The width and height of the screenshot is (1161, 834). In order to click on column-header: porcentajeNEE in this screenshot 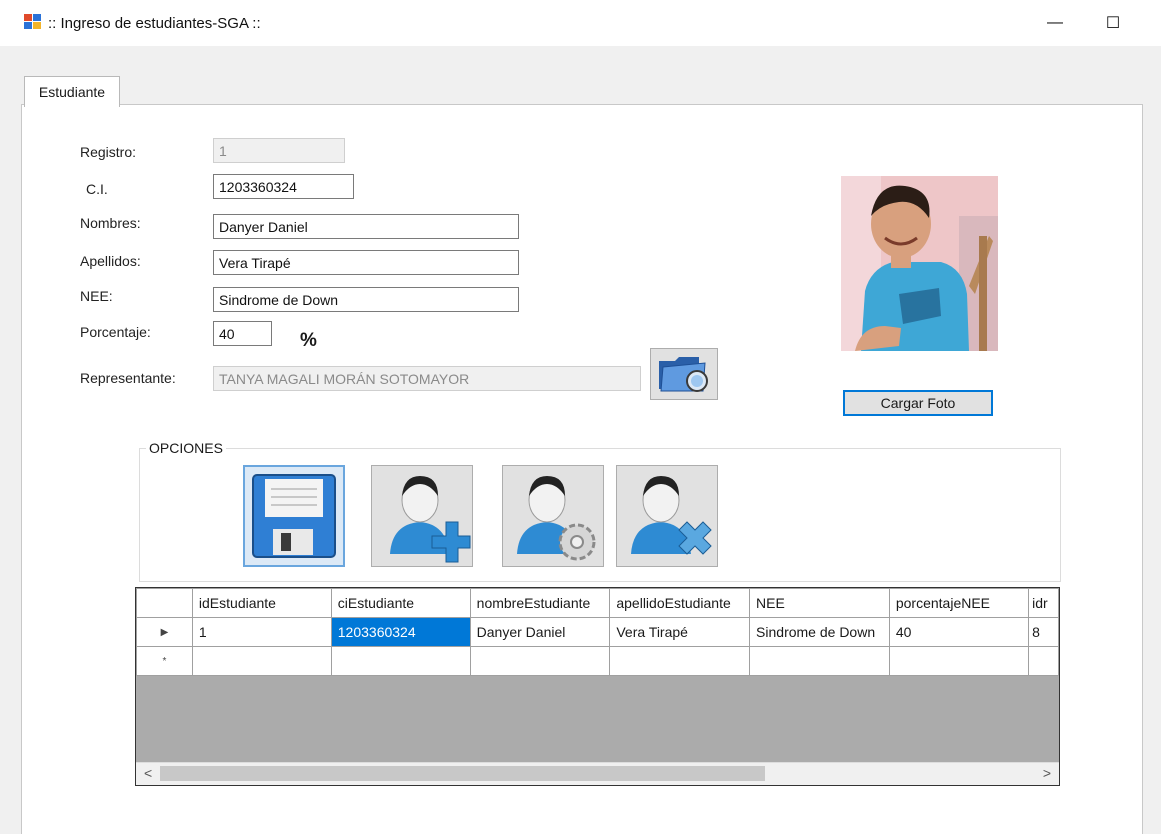, I will do `click(959, 603)`.